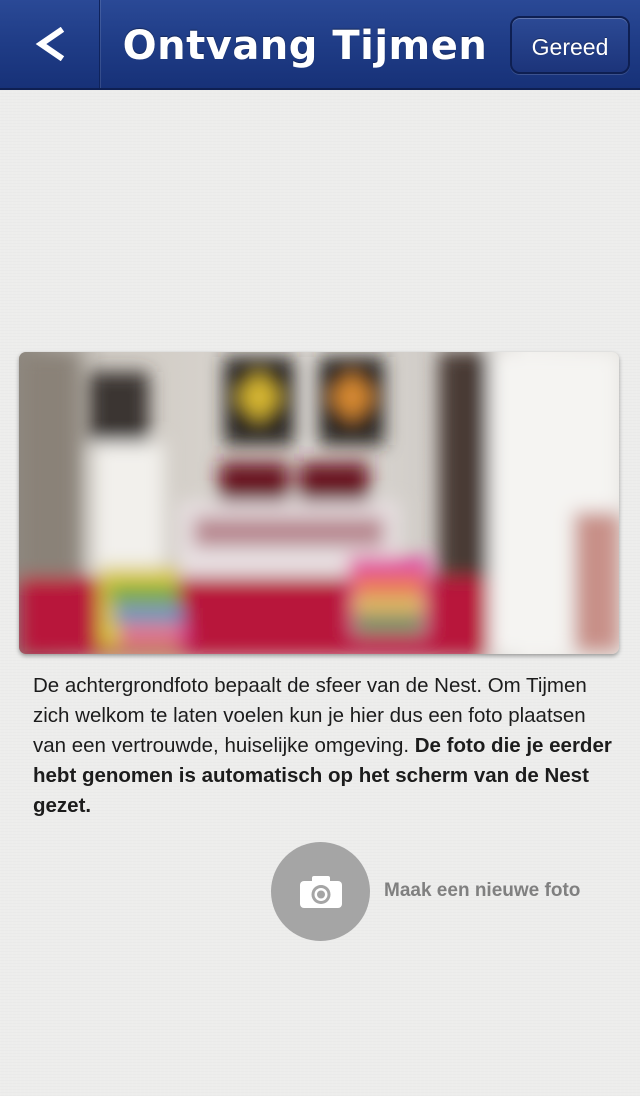 The width and height of the screenshot is (640, 1096). I want to click on take-photo-button, so click(320, 891).